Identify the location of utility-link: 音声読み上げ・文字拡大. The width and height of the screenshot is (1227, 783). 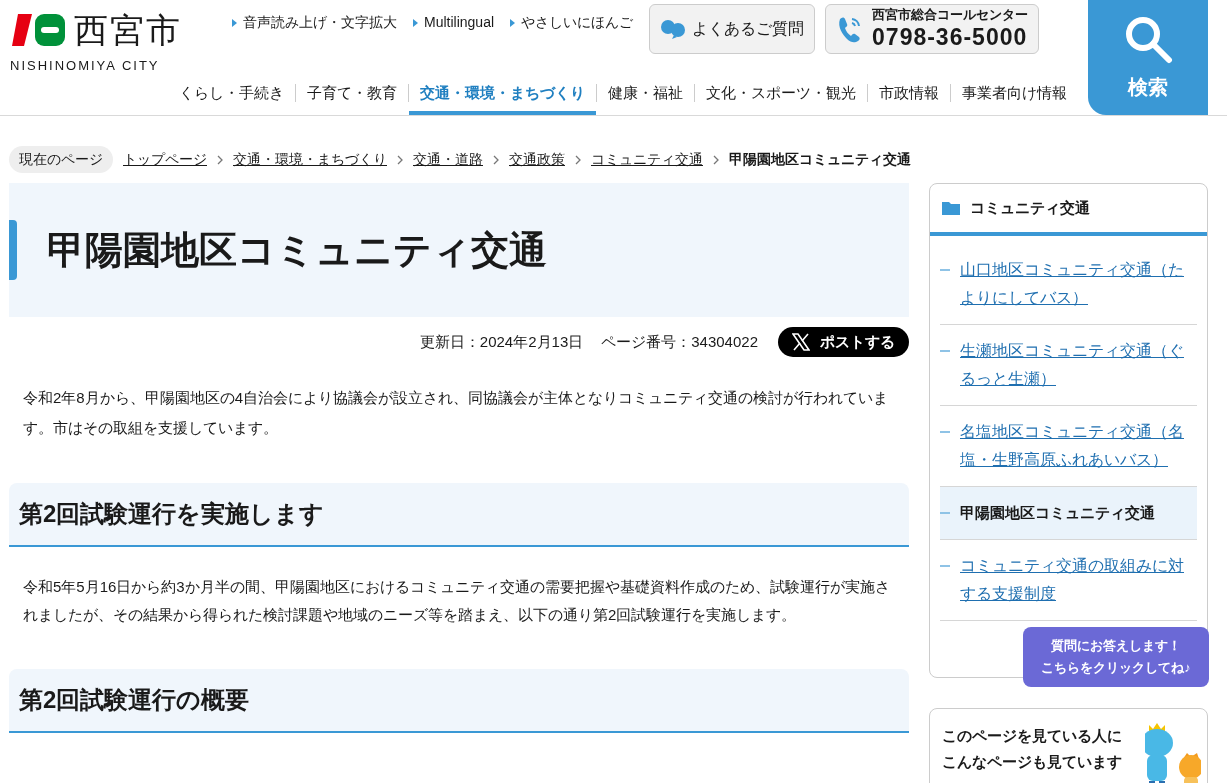
(314, 22).